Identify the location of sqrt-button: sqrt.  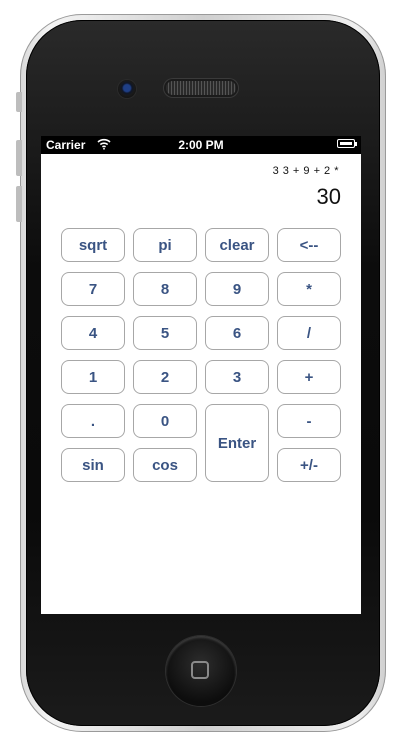
(93, 245).